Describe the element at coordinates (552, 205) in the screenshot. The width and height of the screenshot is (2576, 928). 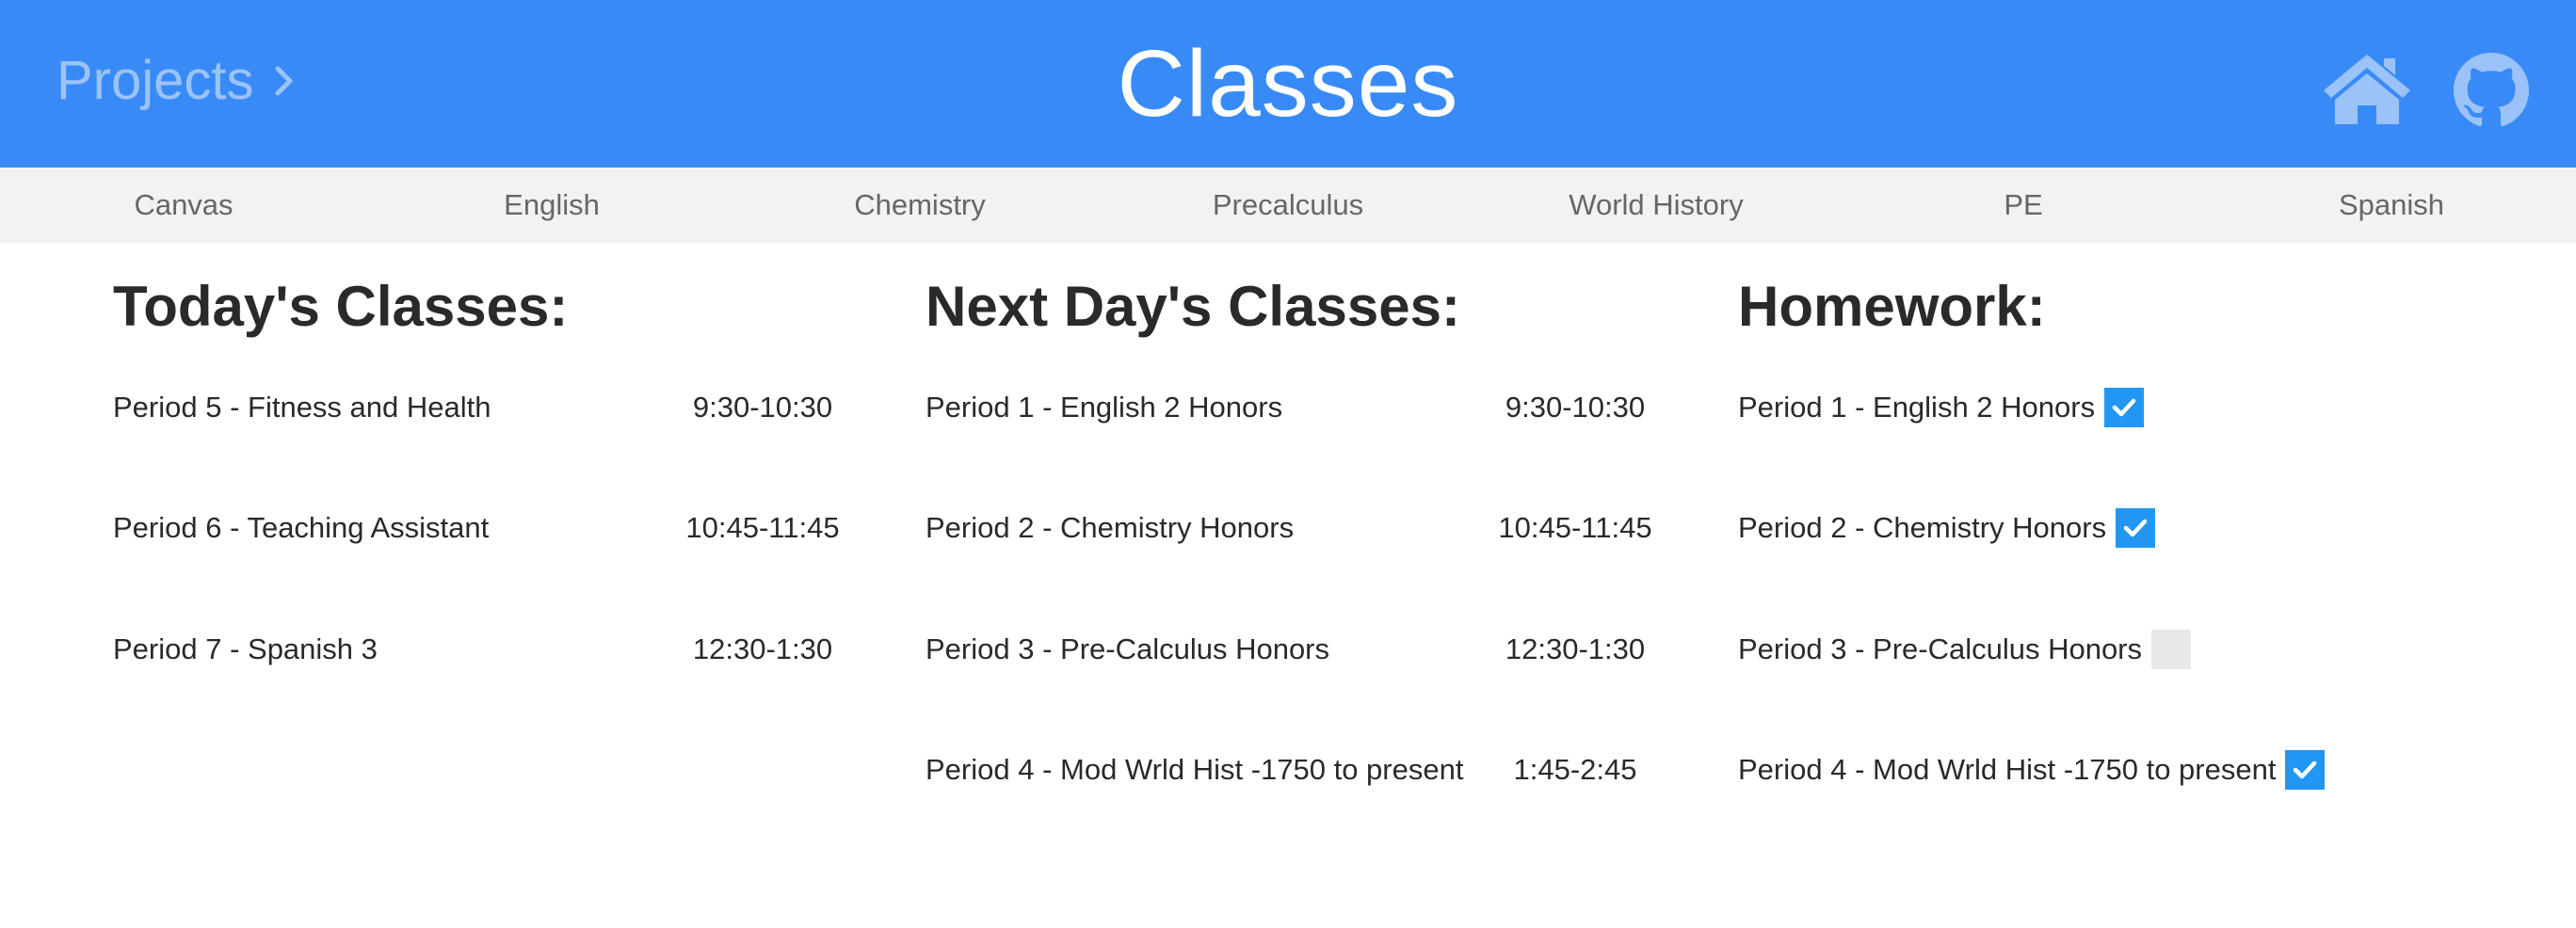
I see `nav-item-english: English` at that location.